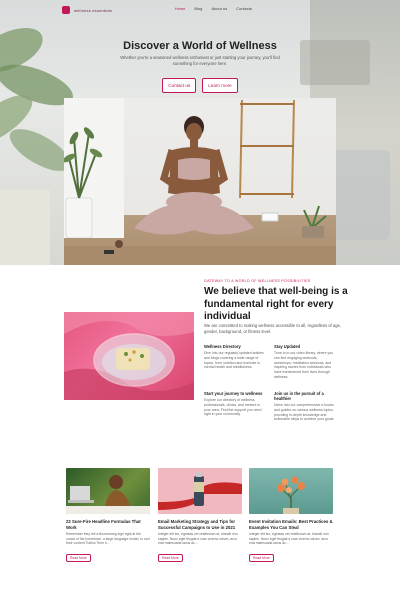 This screenshot has height=600, width=400. I want to click on nav-link-contacts: Contacts, so click(244, 8).